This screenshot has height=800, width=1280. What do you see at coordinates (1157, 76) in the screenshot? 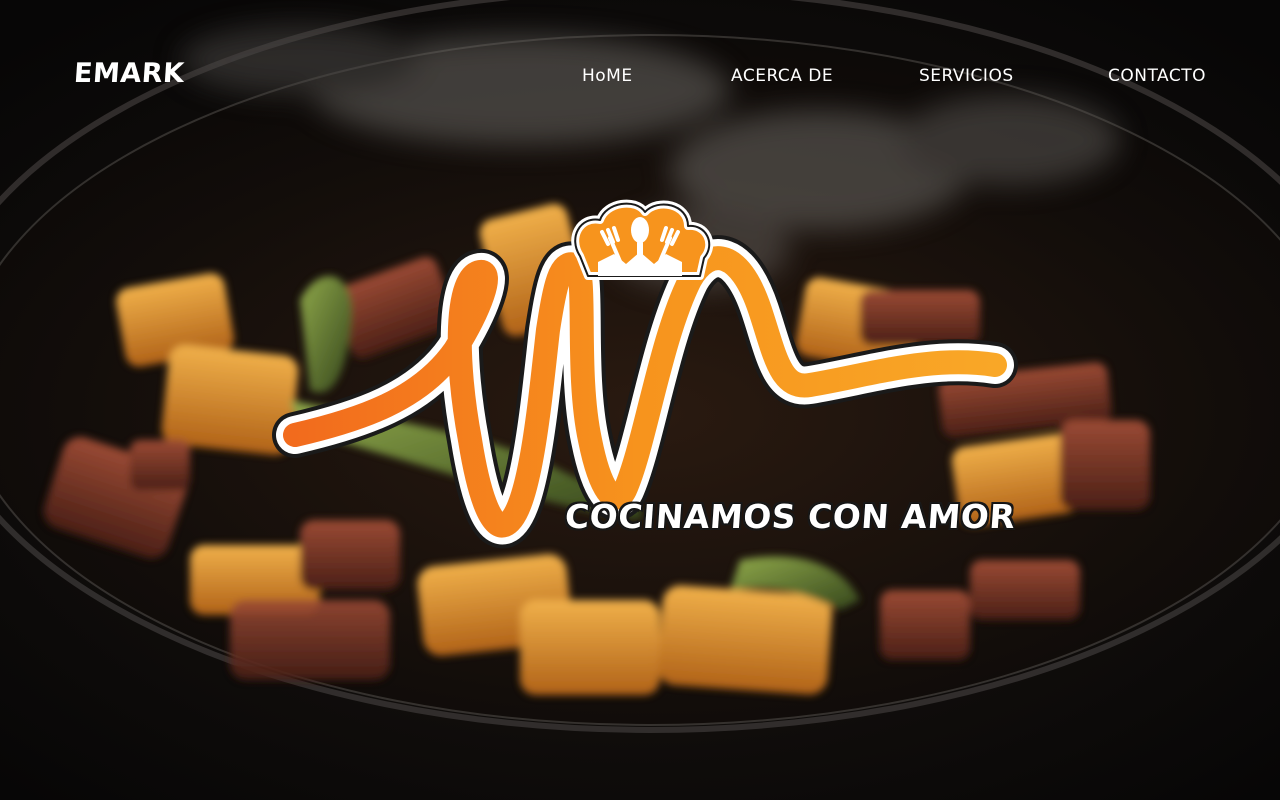
I see `nav-contacto: CONTACTO` at bounding box center [1157, 76].